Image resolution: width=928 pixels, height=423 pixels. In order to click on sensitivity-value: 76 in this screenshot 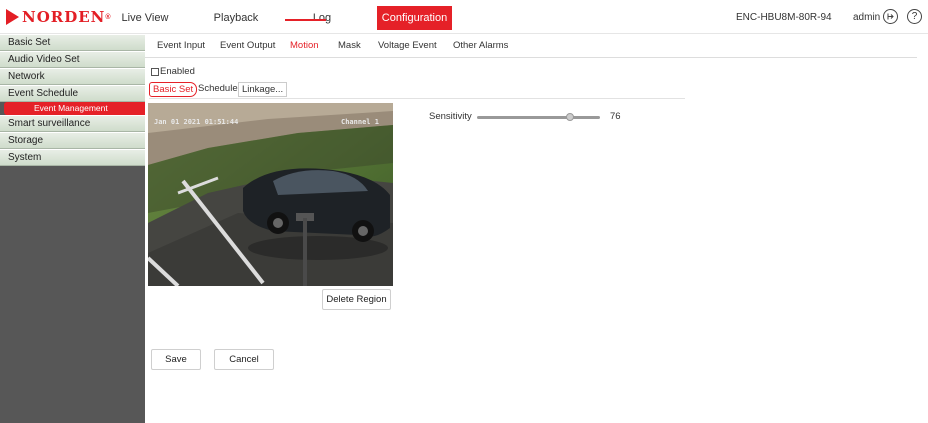, I will do `click(615, 116)`.